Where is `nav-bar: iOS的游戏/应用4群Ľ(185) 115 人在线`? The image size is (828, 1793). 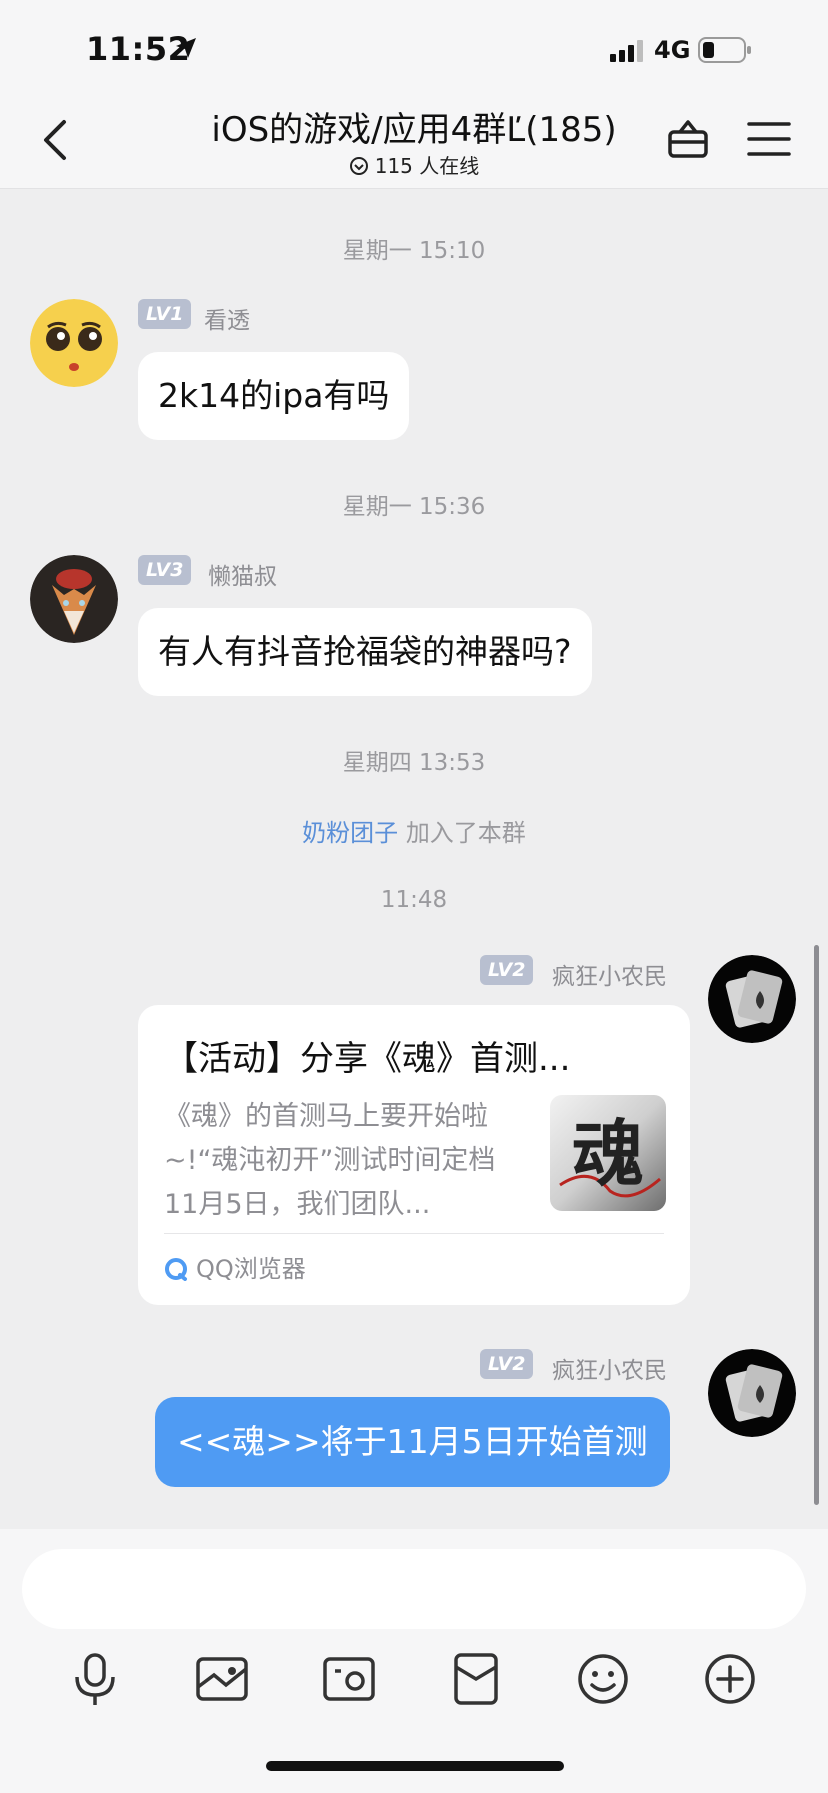
nav-bar: iOS的游戏/应用4群Ľ(185) 115 人在线 is located at coordinates (414, 139).